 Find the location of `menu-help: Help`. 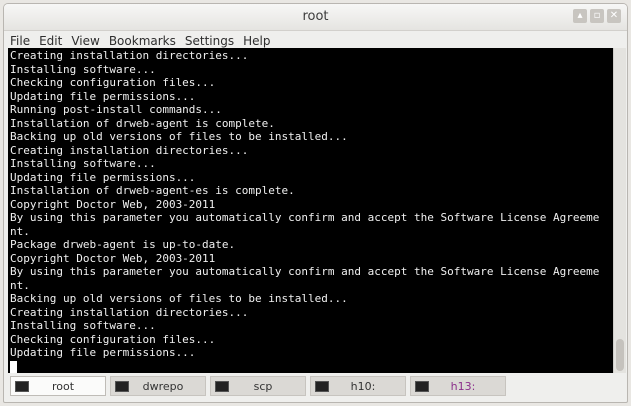

menu-help: Help is located at coordinates (256, 41).